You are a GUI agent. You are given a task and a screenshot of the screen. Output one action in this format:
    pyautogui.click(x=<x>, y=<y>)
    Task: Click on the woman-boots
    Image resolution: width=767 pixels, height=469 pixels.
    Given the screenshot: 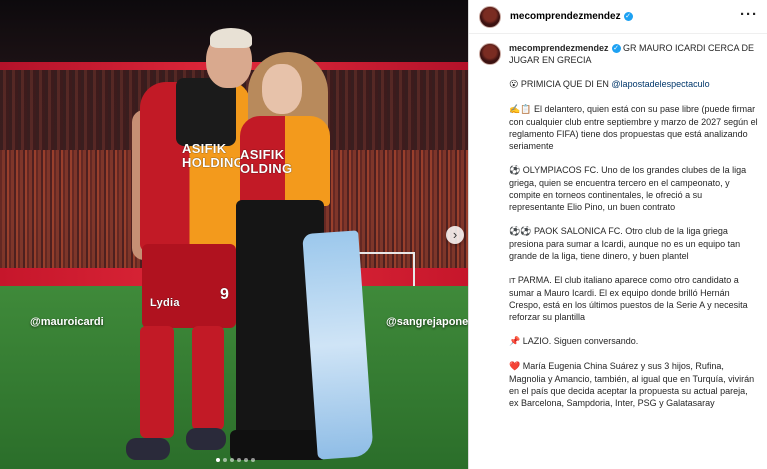 What is the action you would take?
    pyautogui.click(x=278, y=445)
    